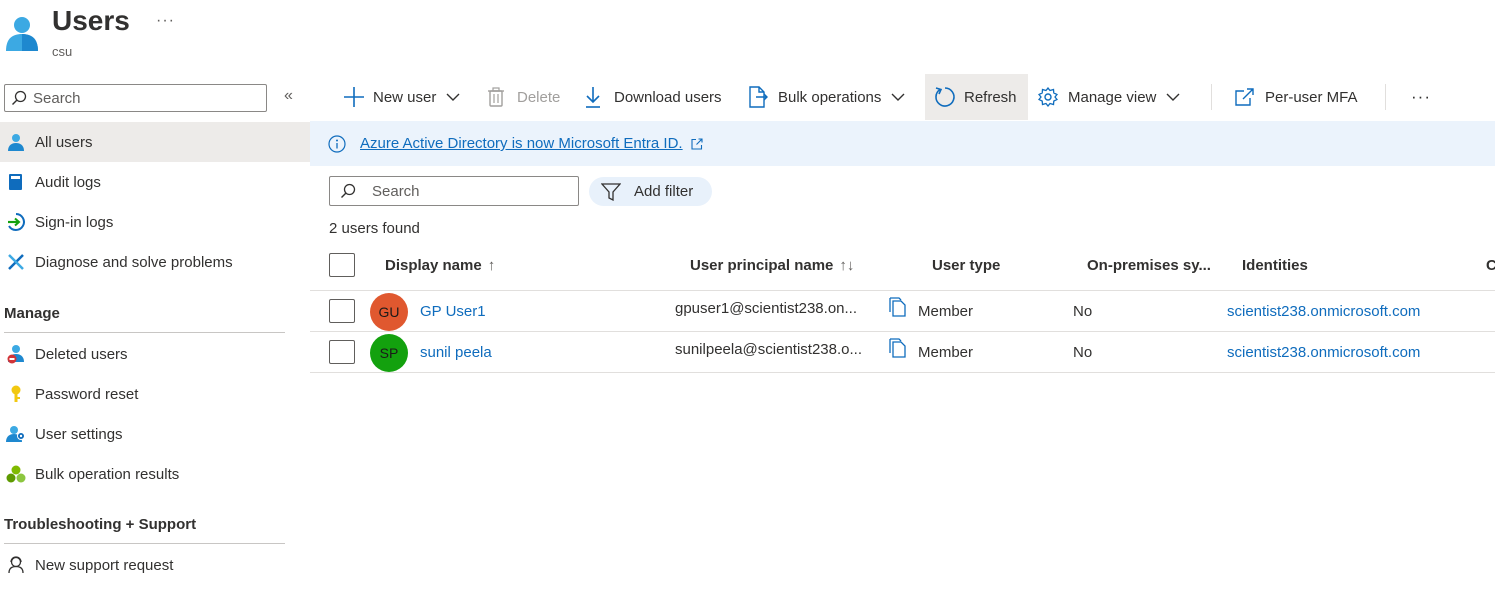 The height and width of the screenshot is (593, 1495). Describe the element at coordinates (454, 191) in the screenshot. I see `users-search-input: Search` at that location.